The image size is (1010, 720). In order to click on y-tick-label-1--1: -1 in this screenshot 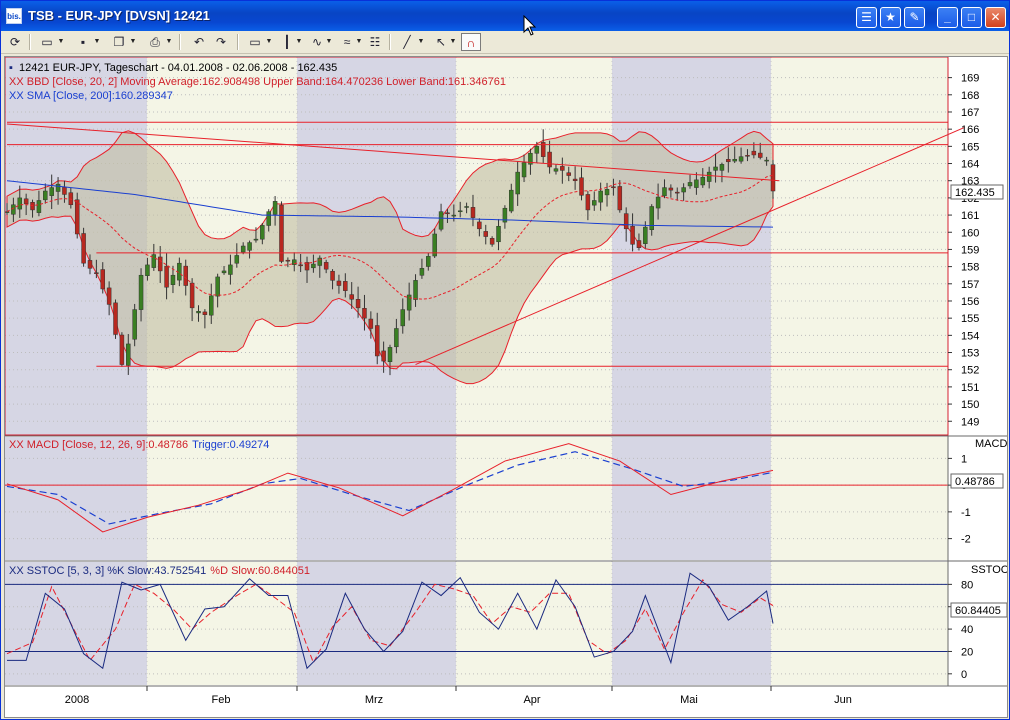, I will do `click(966, 513)`.